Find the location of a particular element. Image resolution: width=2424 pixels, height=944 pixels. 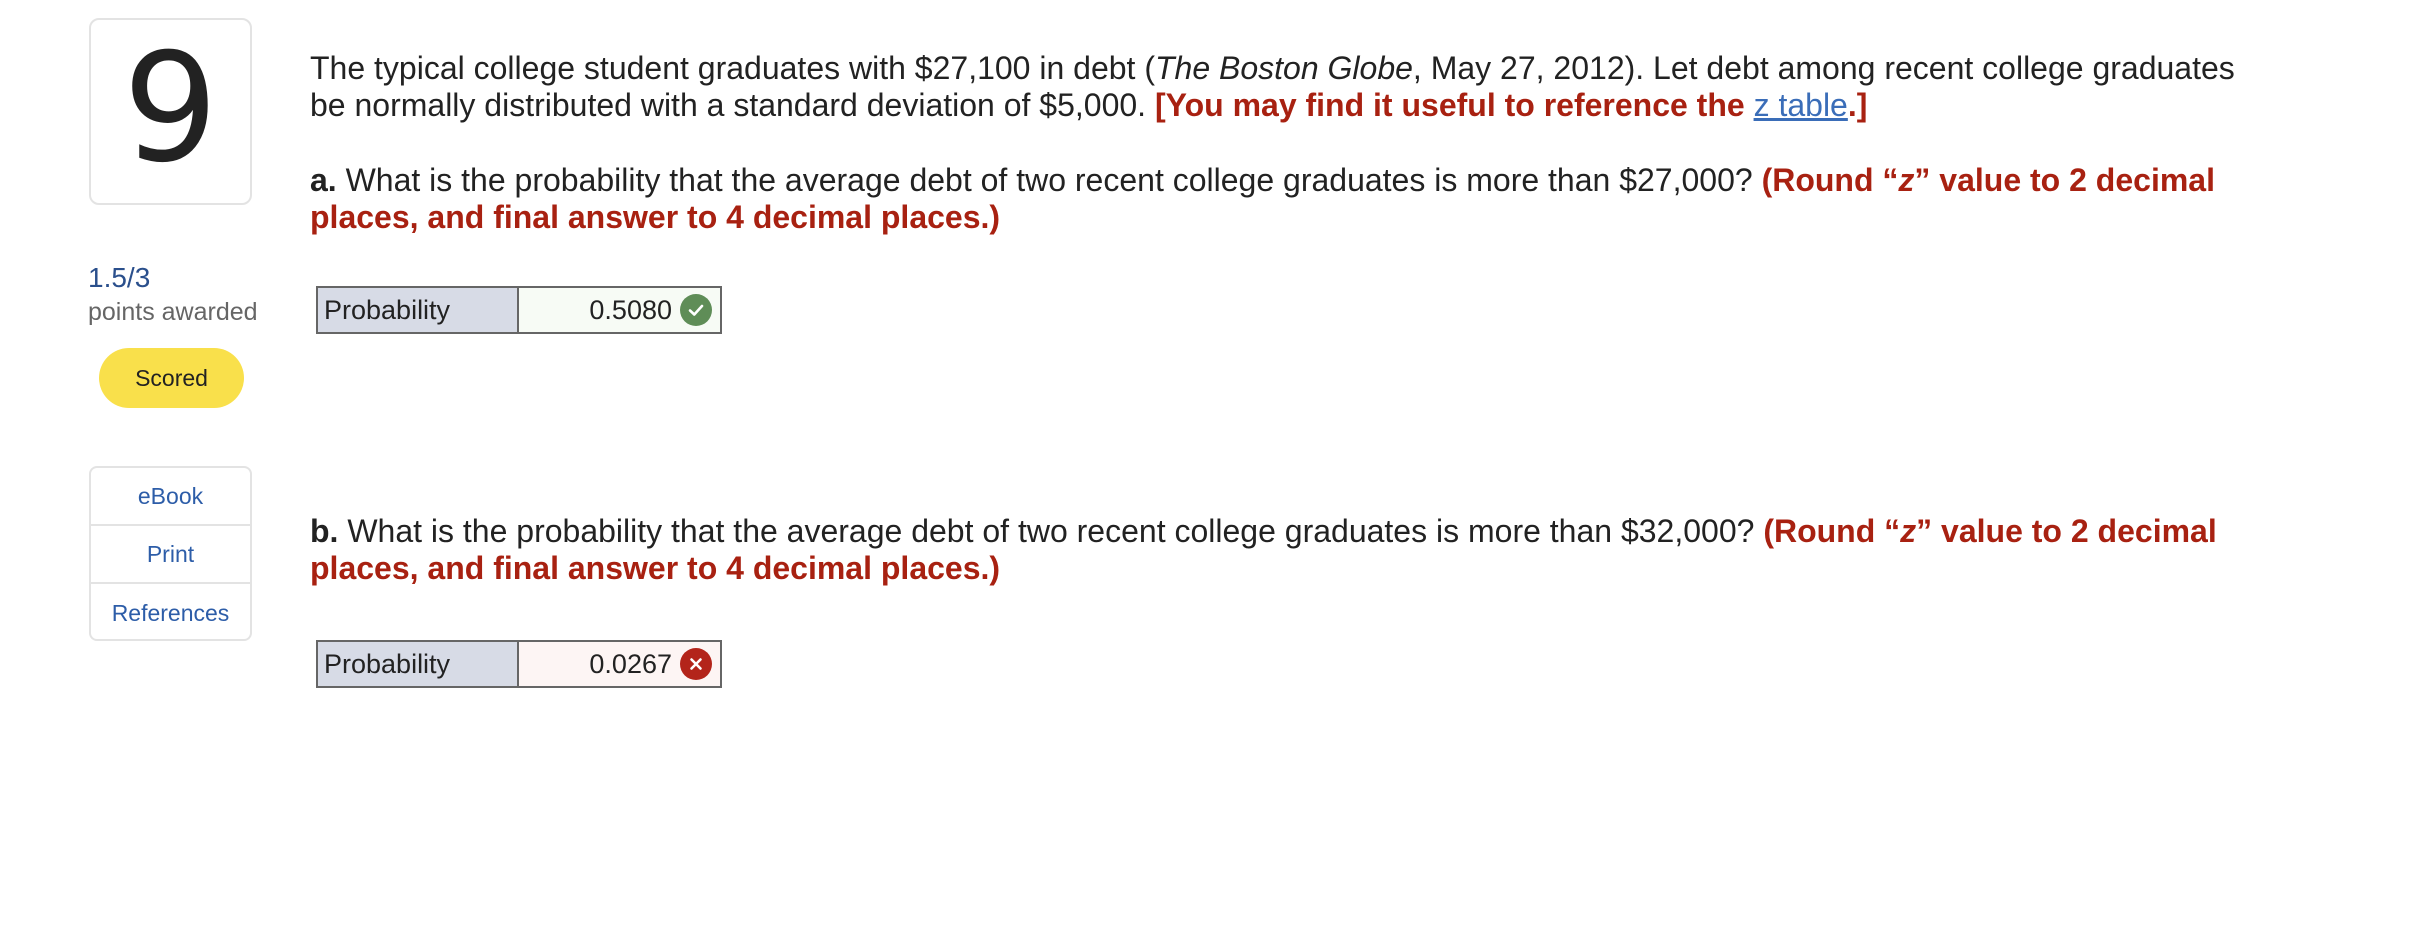

score-value: 1.5/3 is located at coordinates (119, 277).